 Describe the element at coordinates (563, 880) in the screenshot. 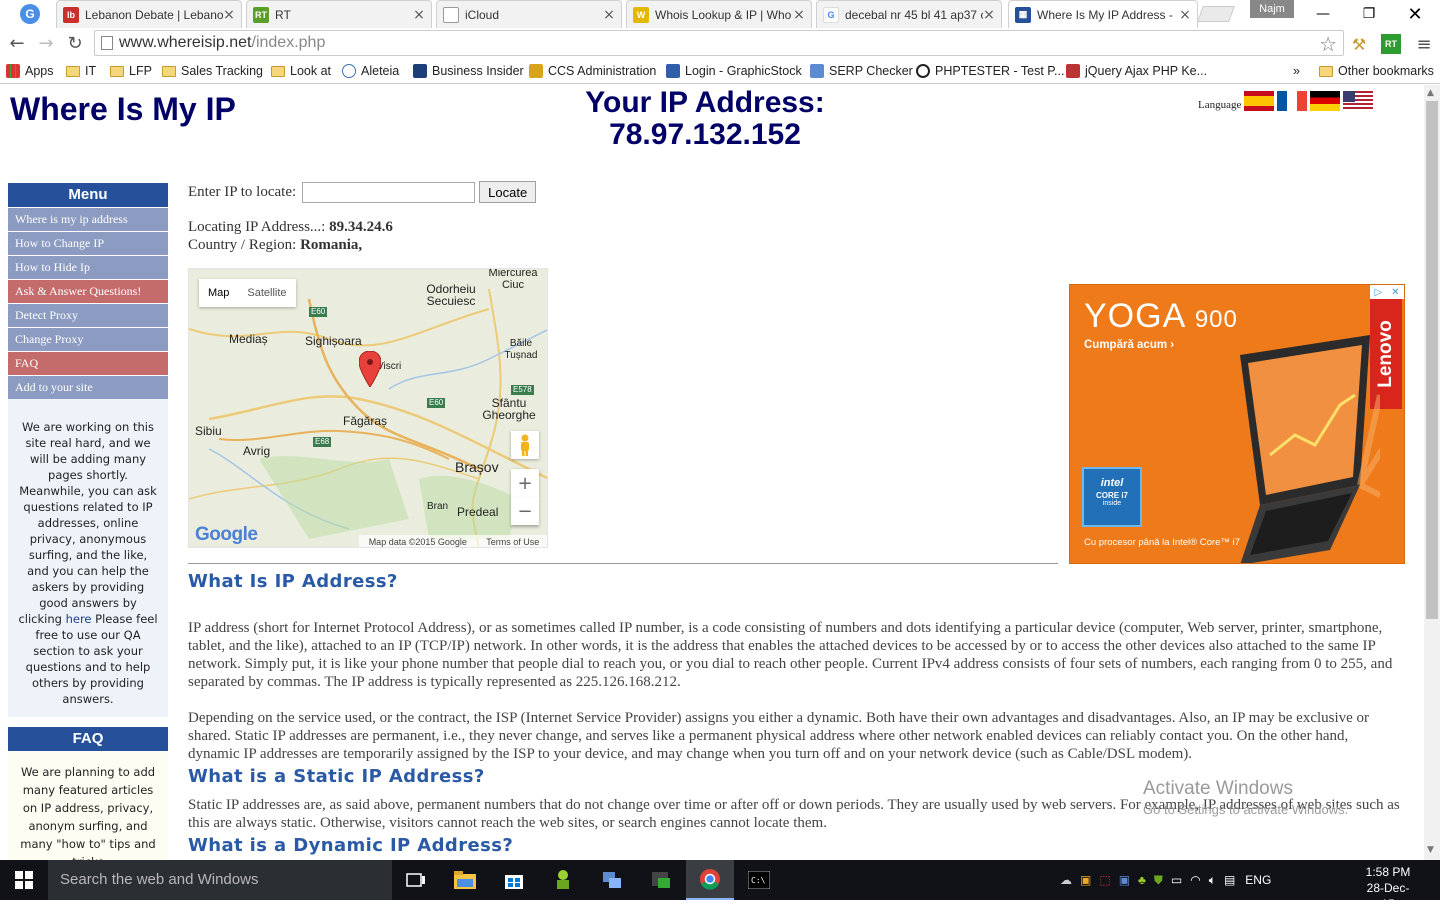

I see `app-green-icon` at that location.